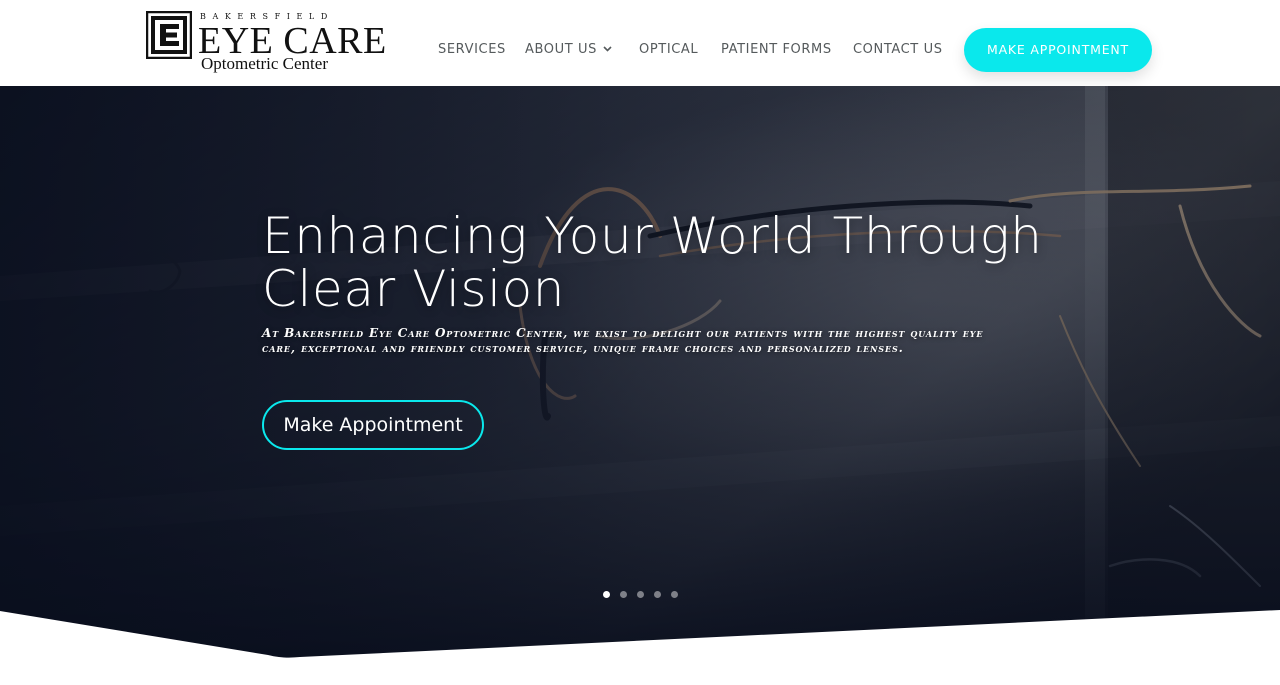  What do you see at coordinates (607, 50) in the screenshot?
I see `chevron-down-icon` at bounding box center [607, 50].